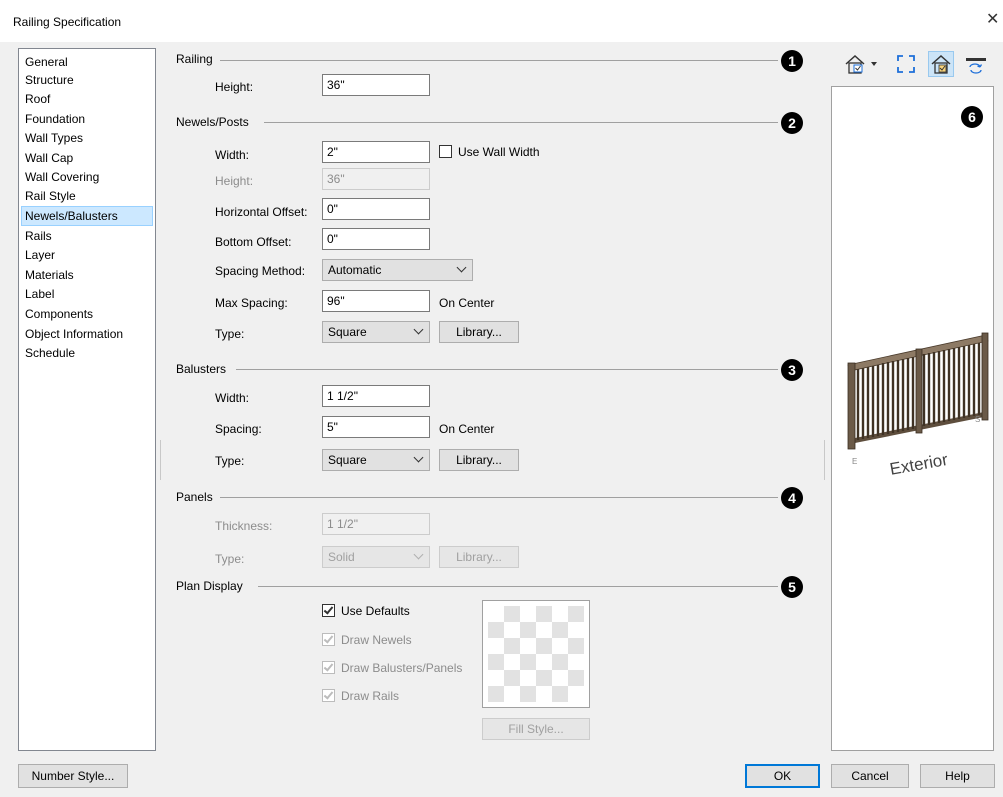 This screenshot has width=1003, height=797. Describe the element at coordinates (87, 177) in the screenshot. I see `sidebar-item-wall-covering: Wall Covering` at that location.